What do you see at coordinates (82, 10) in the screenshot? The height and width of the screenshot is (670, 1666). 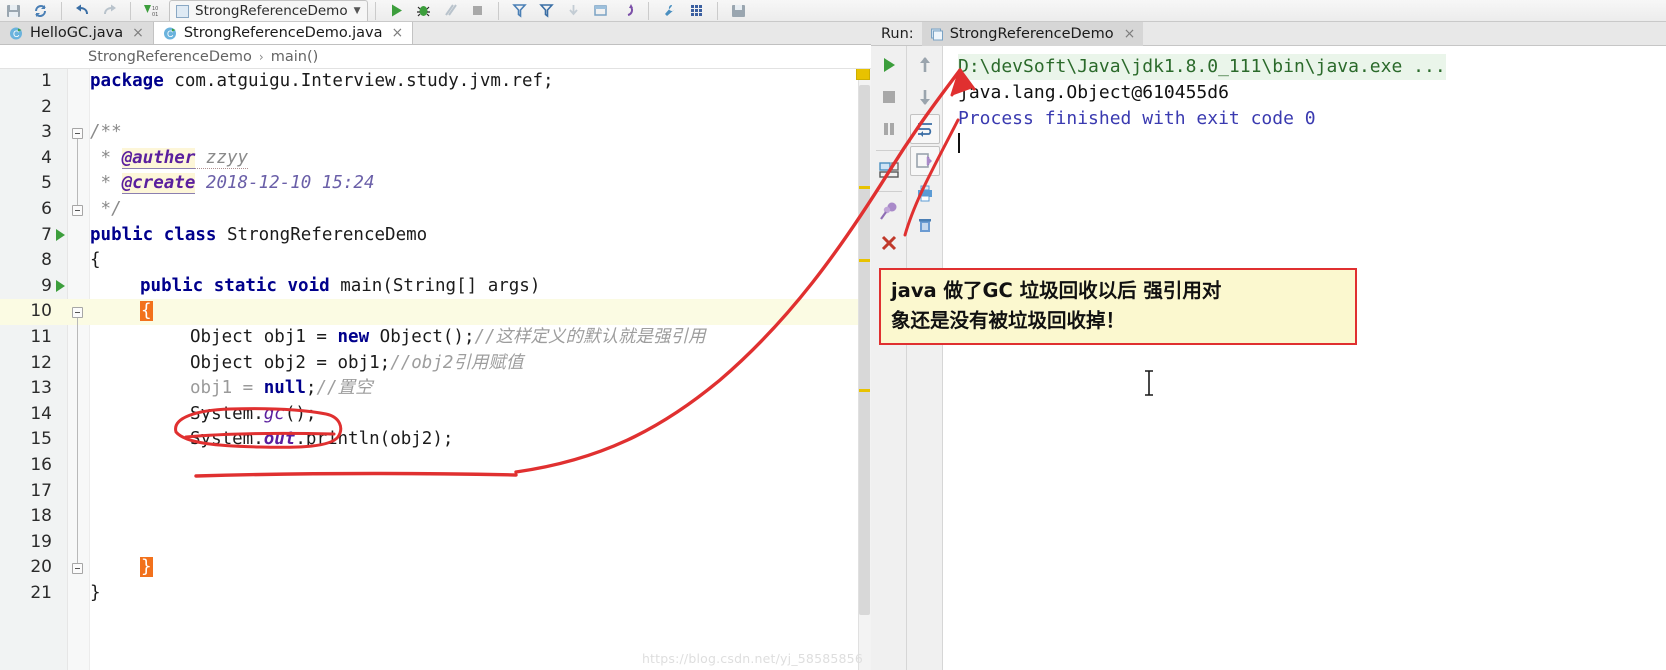 I see `undo-icon` at bounding box center [82, 10].